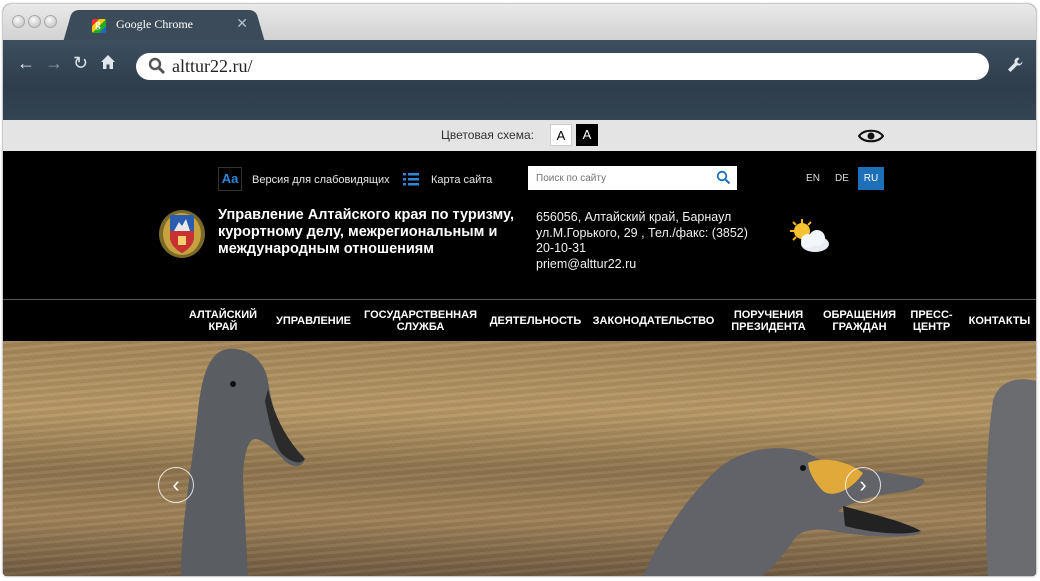 Image resolution: width=1040 pixels, height=581 pixels. What do you see at coordinates (587, 135) in the screenshot?
I see `black-scheme-button: A` at bounding box center [587, 135].